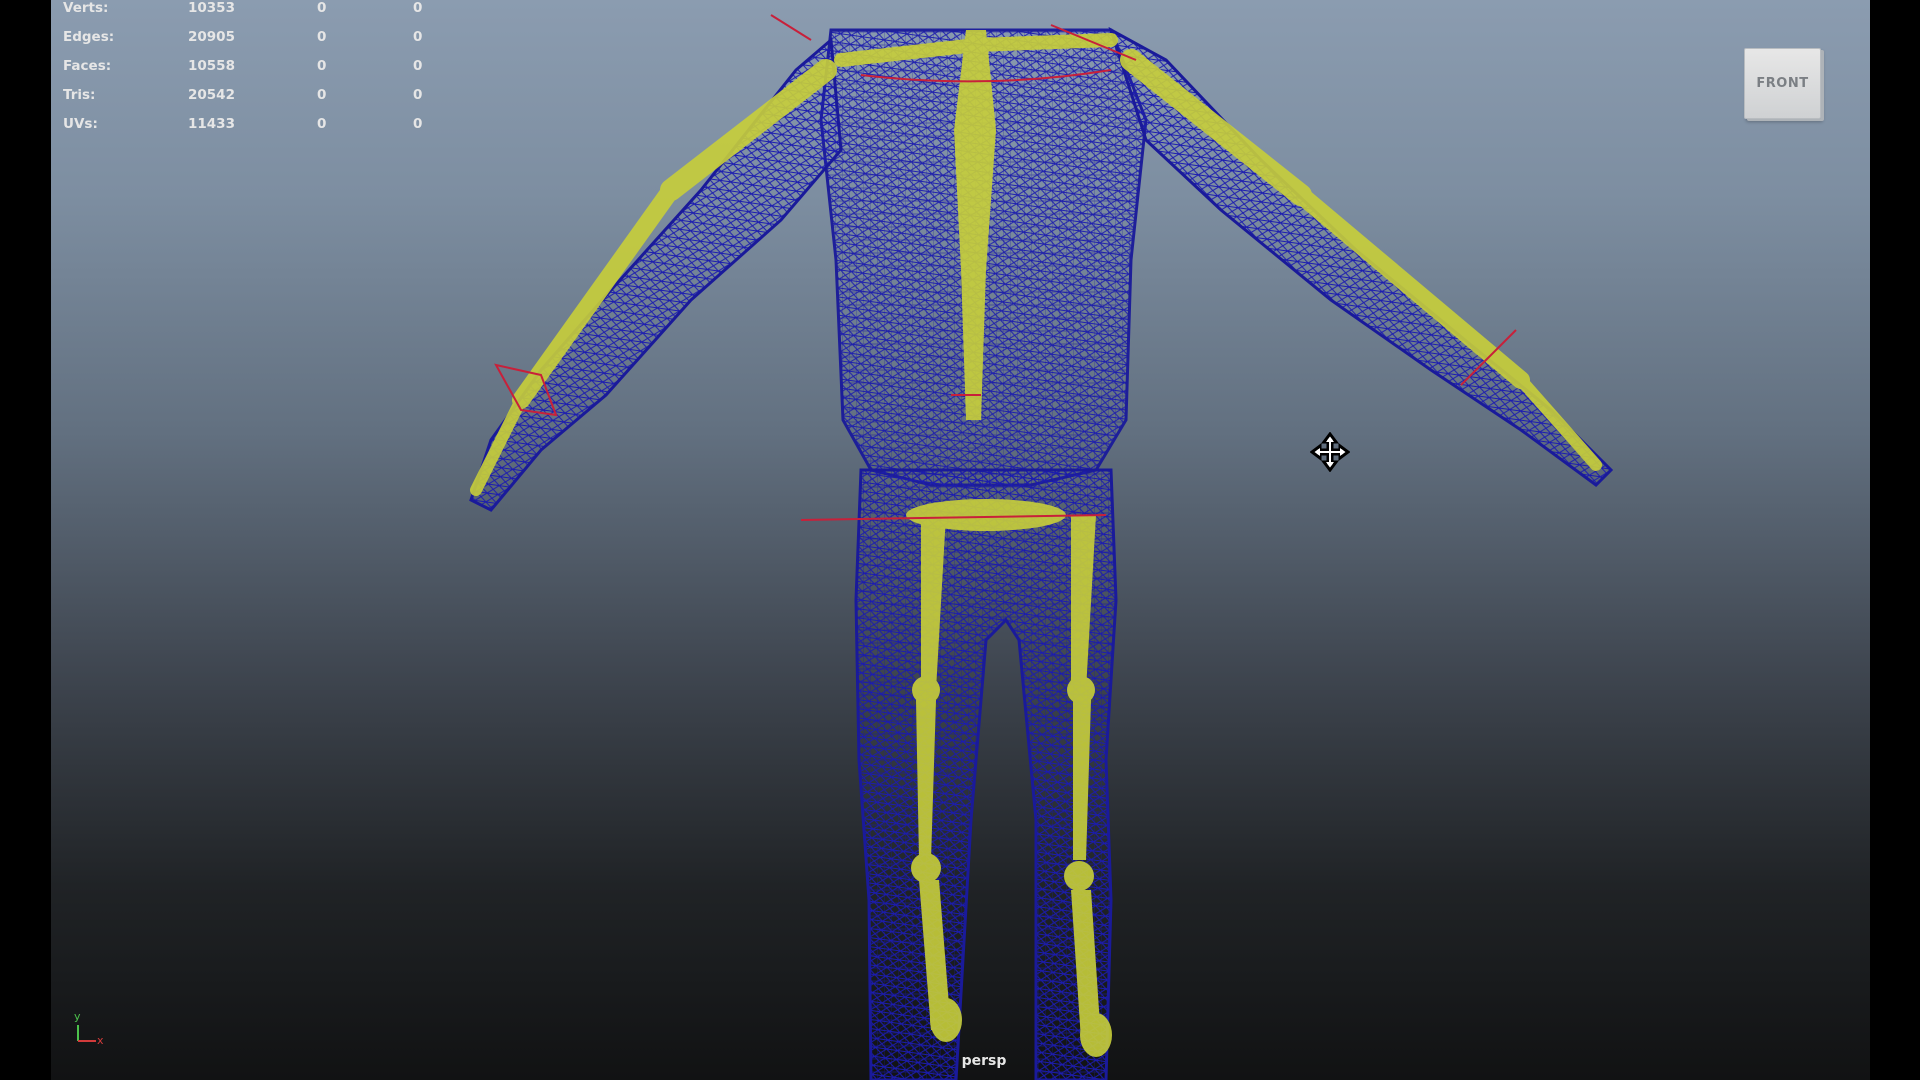  What do you see at coordinates (79, 95) in the screenshot?
I see `hud-label: Tris:` at bounding box center [79, 95].